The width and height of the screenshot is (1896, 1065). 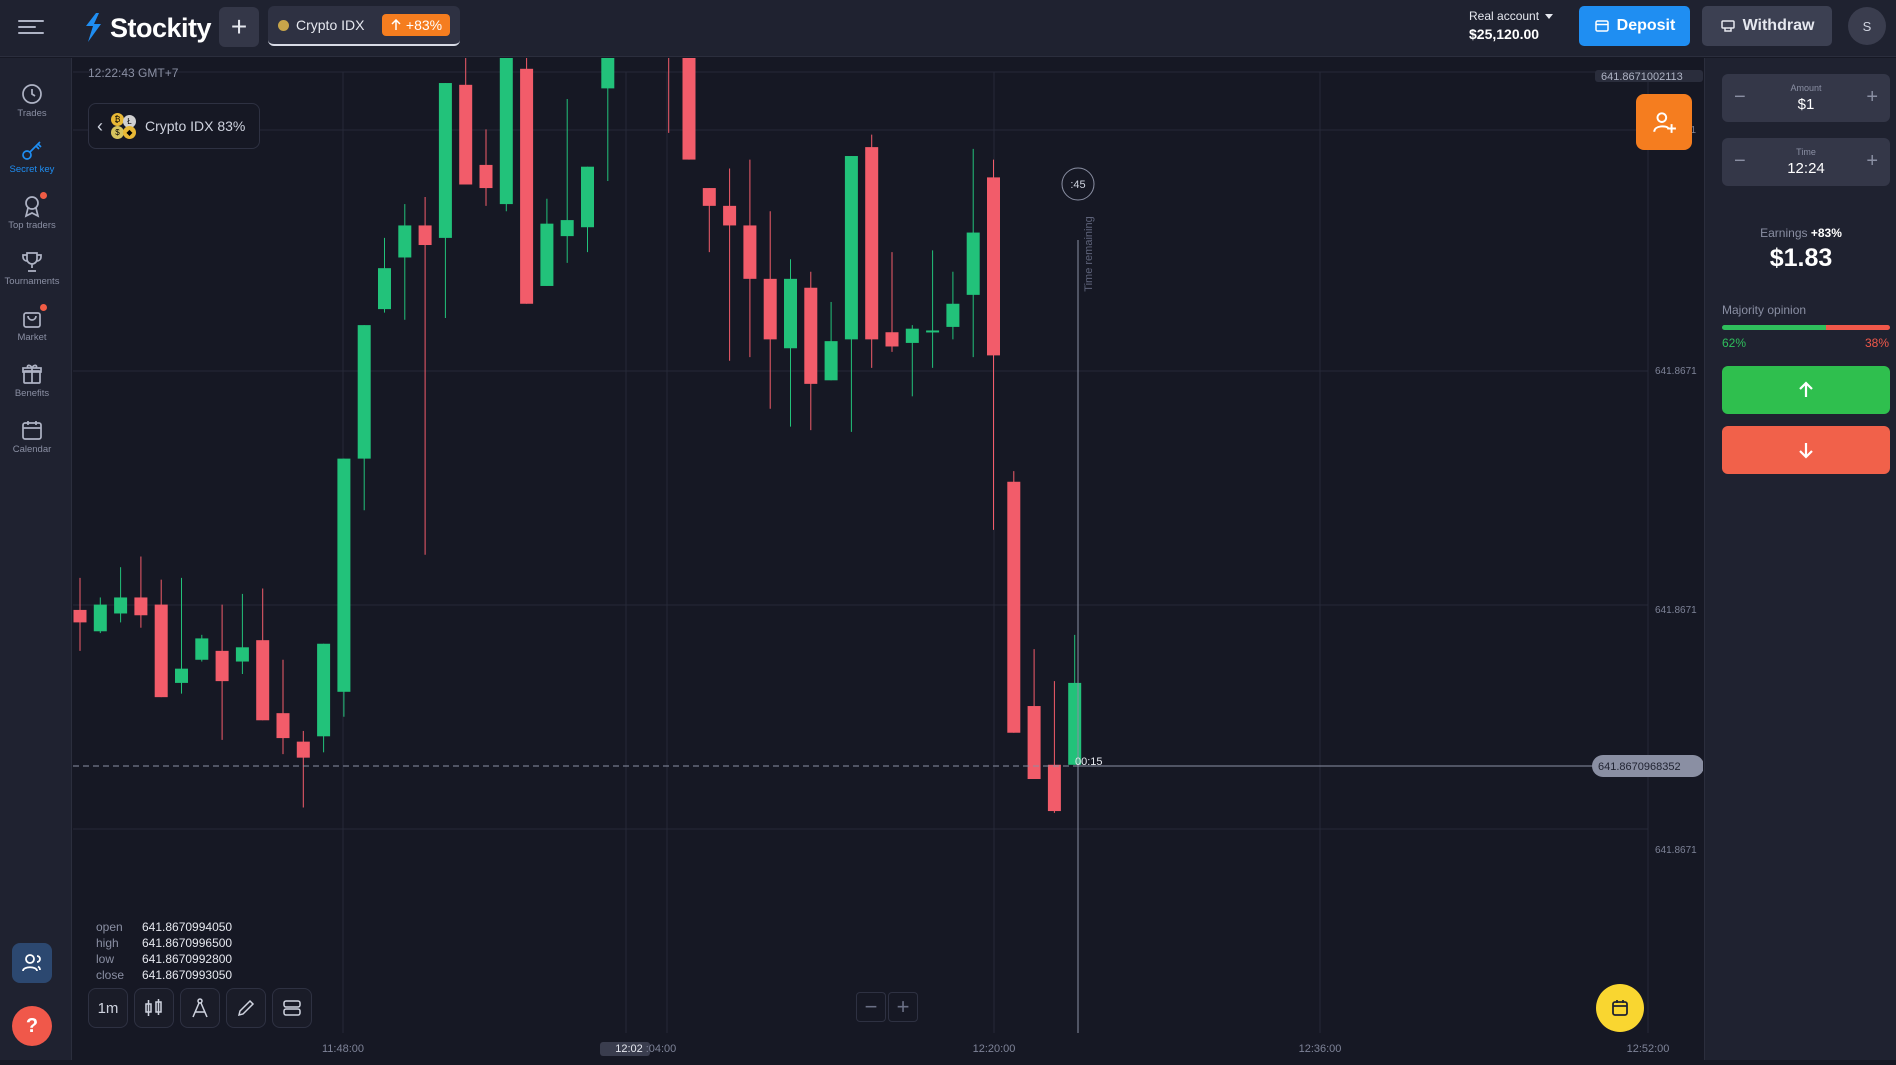 What do you see at coordinates (343, 1049) in the screenshot?
I see `time-axis-label: 11:48:00` at bounding box center [343, 1049].